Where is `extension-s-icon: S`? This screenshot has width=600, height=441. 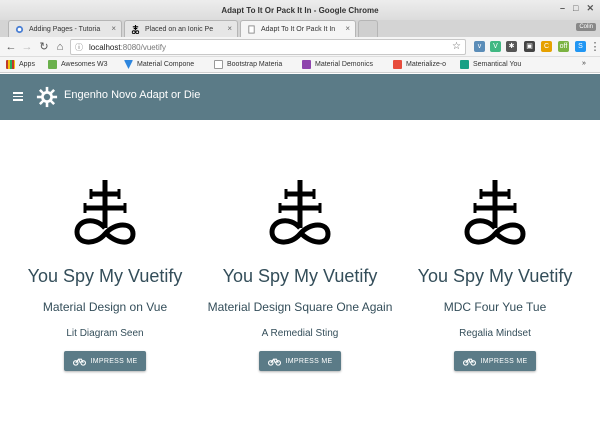
extension-s-icon: S is located at coordinates (580, 46).